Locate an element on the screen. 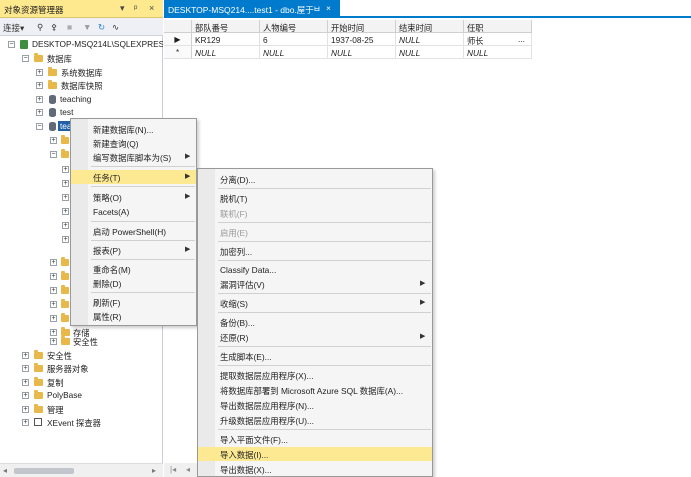 Image resolution: width=691 pixels, height=477 pixels. grid-cell: KR129 is located at coordinates (226, 39).